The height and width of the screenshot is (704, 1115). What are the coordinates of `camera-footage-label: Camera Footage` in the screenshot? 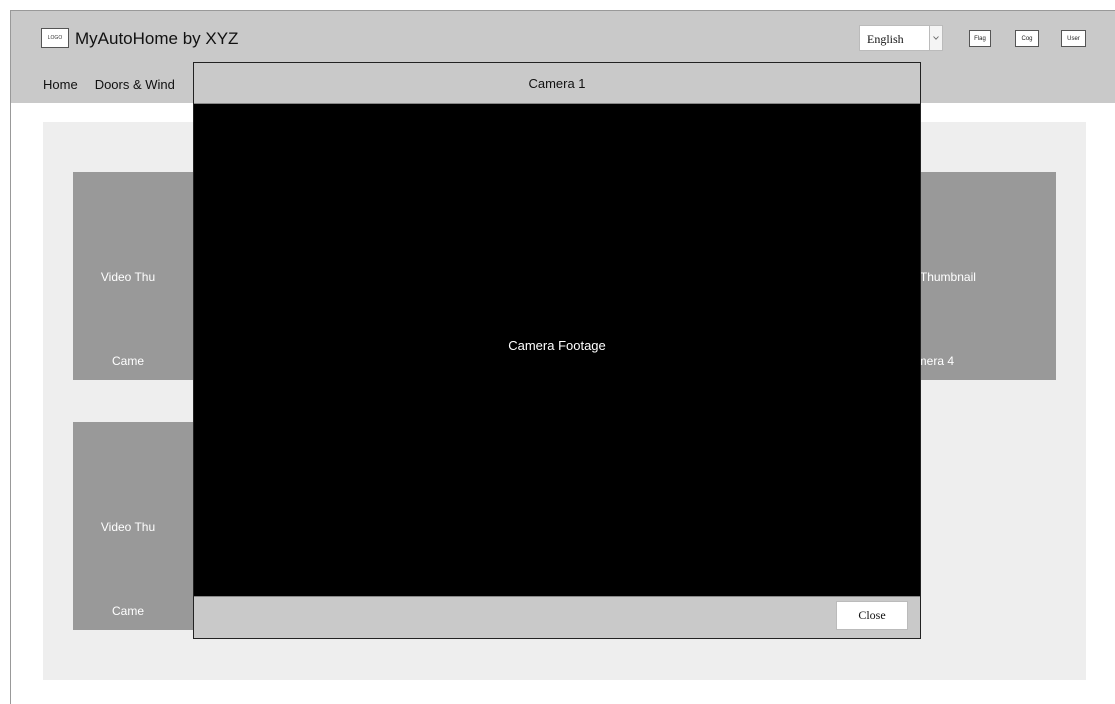 It's located at (557, 345).